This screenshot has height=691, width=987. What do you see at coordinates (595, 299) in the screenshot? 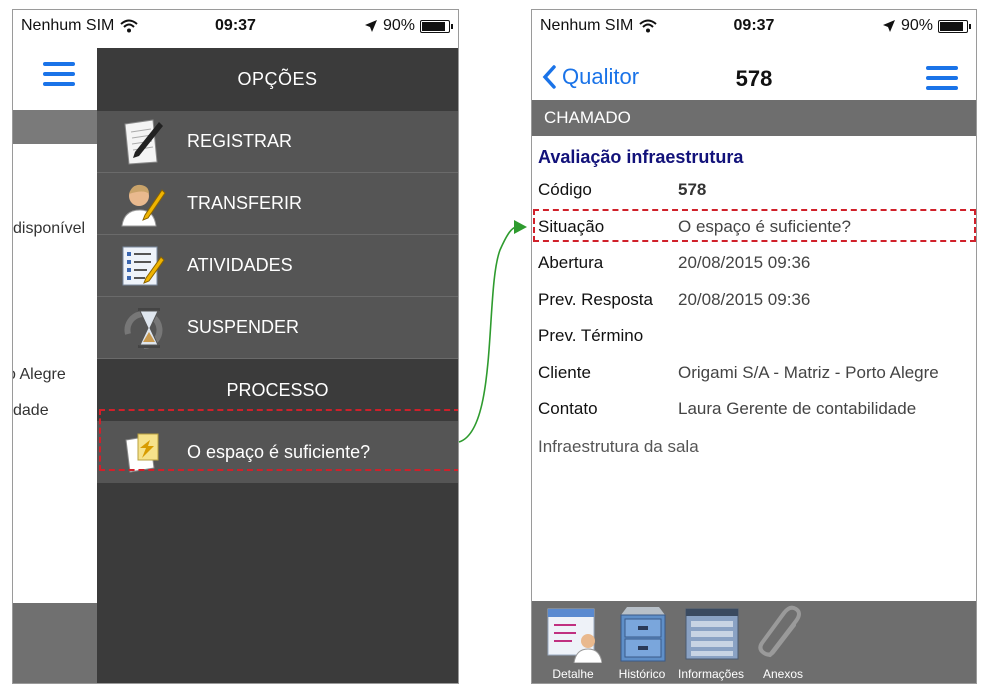
I see `field-label: Prev. Resposta` at bounding box center [595, 299].